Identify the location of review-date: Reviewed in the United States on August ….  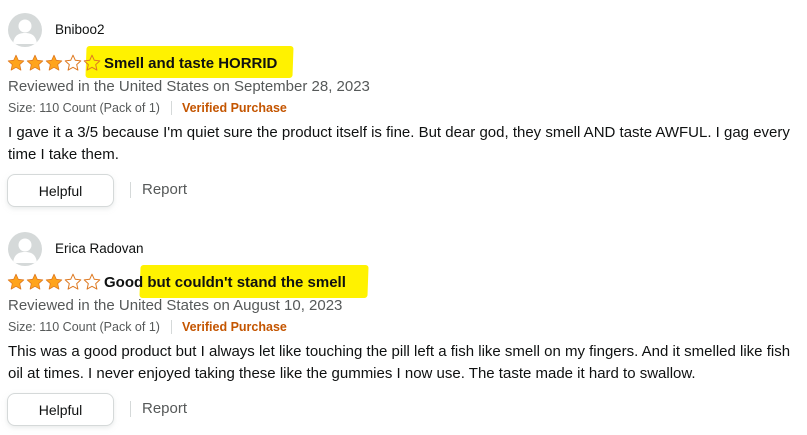
(175, 305).